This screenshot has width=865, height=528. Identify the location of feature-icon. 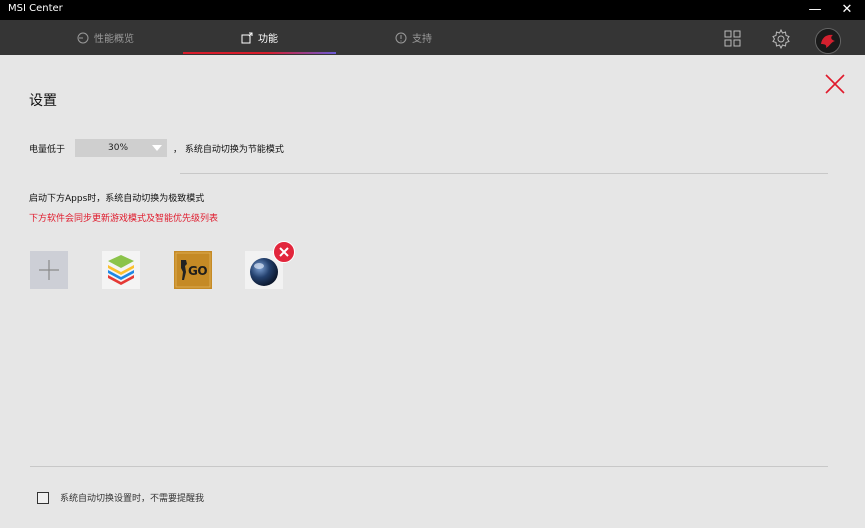
(247, 37).